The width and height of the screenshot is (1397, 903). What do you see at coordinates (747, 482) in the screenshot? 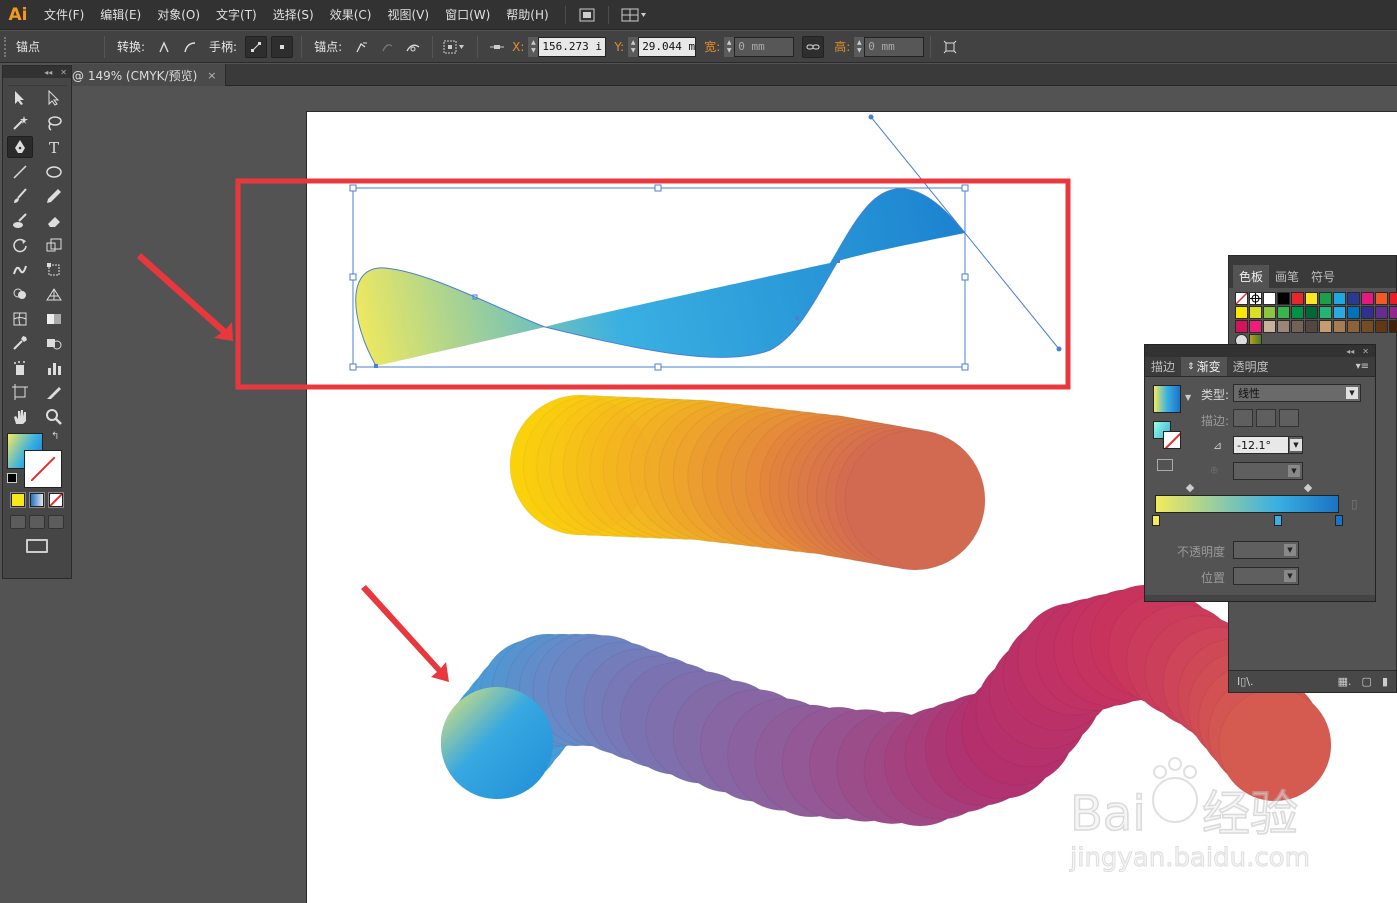
I see `yellow-blend-stroke` at bounding box center [747, 482].